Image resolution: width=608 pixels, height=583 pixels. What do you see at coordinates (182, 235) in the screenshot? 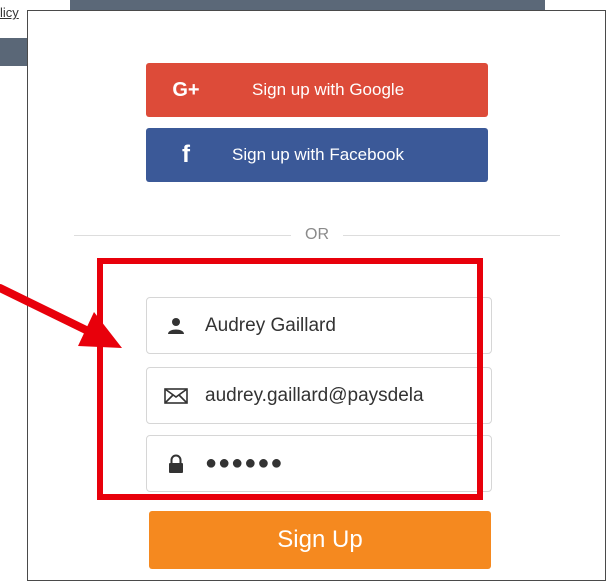
I see `divider-line-left` at bounding box center [182, 235].